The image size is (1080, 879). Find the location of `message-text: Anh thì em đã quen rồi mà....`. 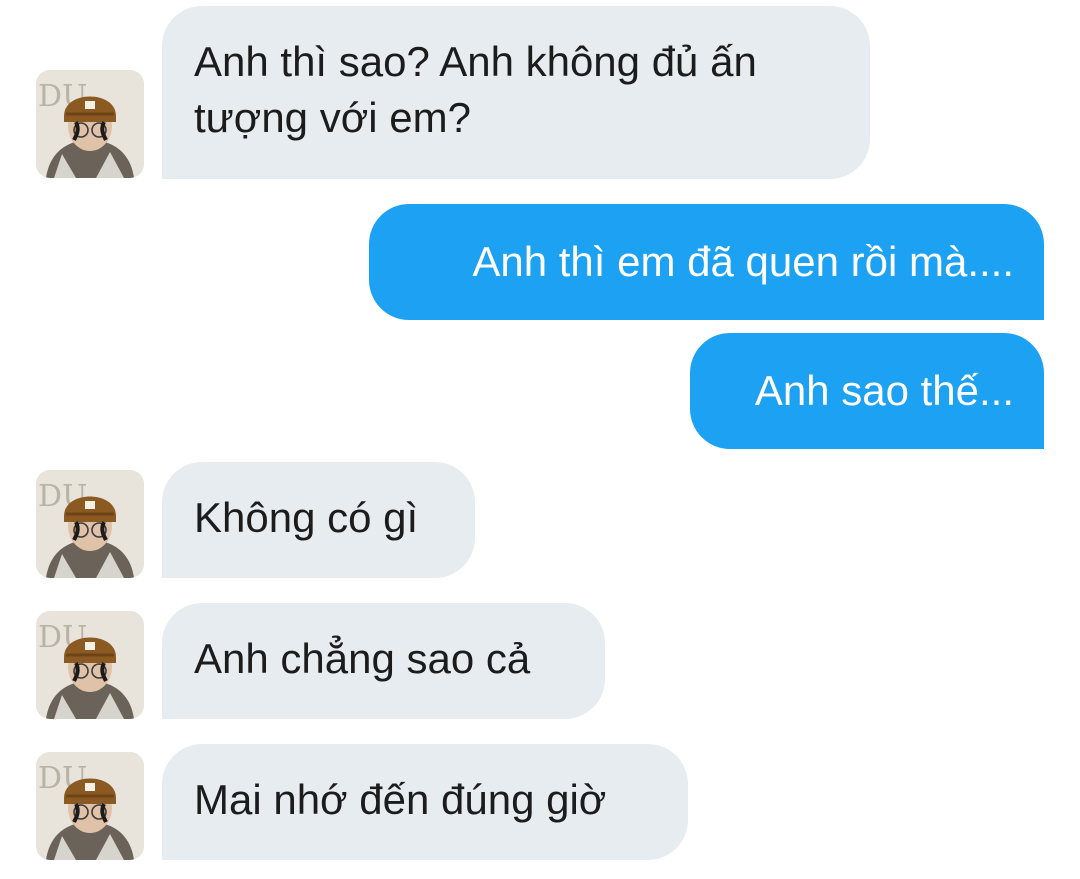

message-text: Anh thì em đã quen rồi mà.... is located at coordinates (743, 261).